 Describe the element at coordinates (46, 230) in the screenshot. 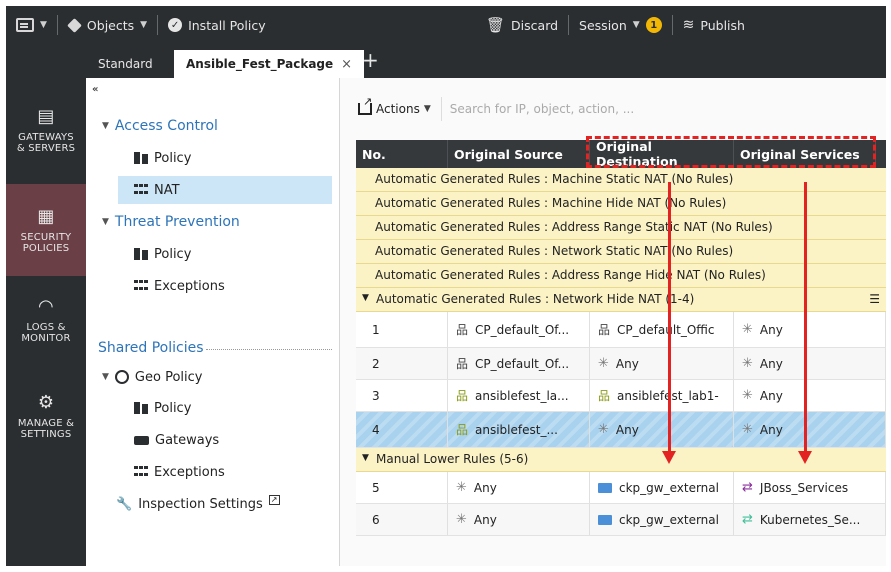

I see `nav-security-policies: ▦ SECURITY POLICIES` at that location.